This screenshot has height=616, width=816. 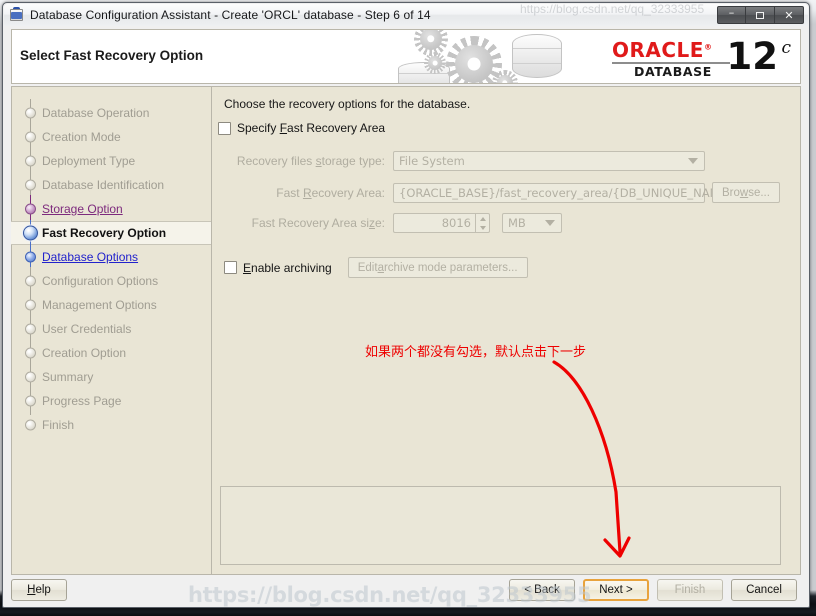 I want to click on maximize-icon, so click(x=760, y=15).